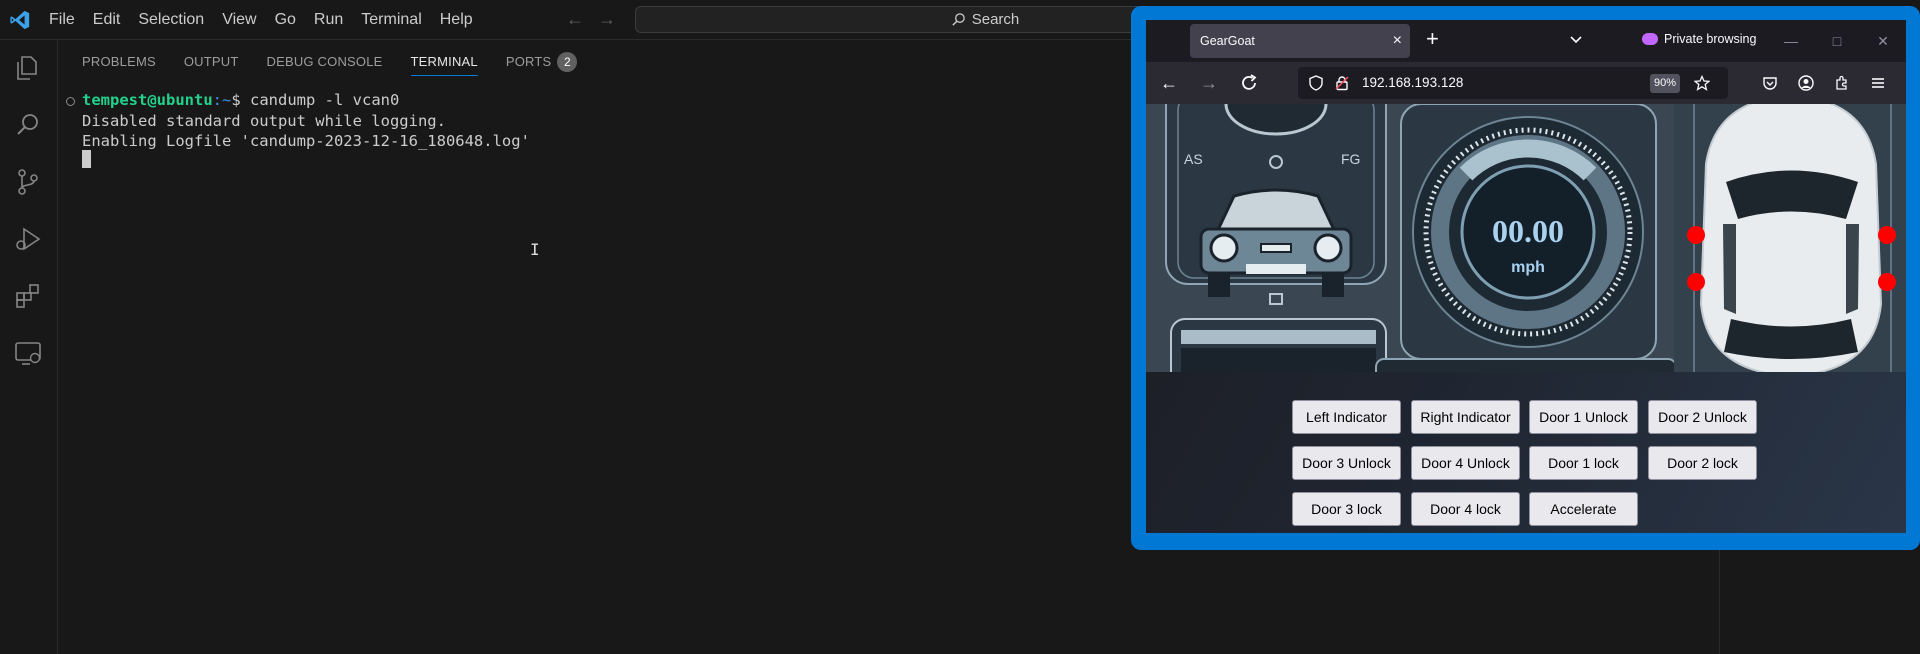  Describe the element at coordinates (1413, 82) in the screenshot. I see `url-text: 192.168.193.128` at that location.